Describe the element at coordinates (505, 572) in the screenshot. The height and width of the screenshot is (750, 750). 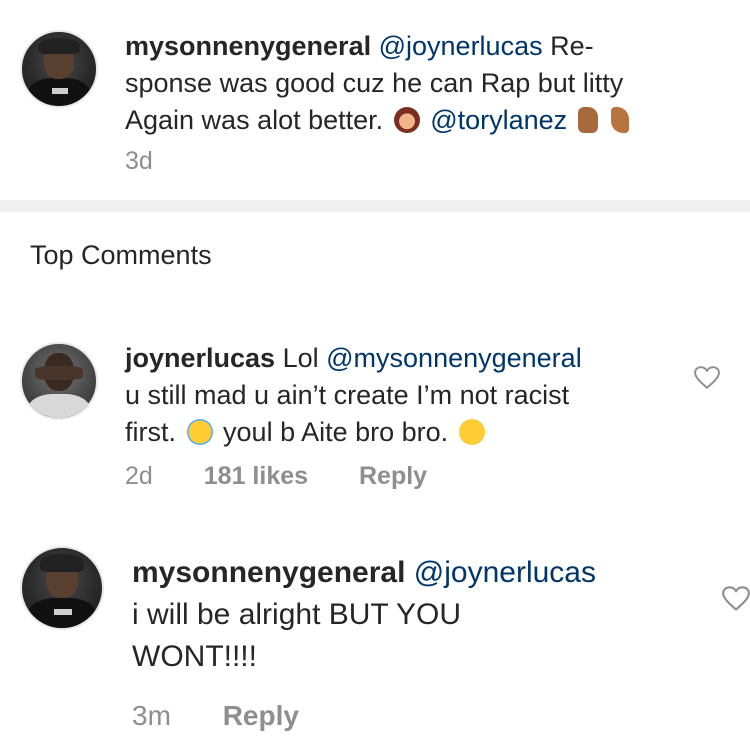
I see `comment-mention-joynerlucas: @joynerlucas` at that location.